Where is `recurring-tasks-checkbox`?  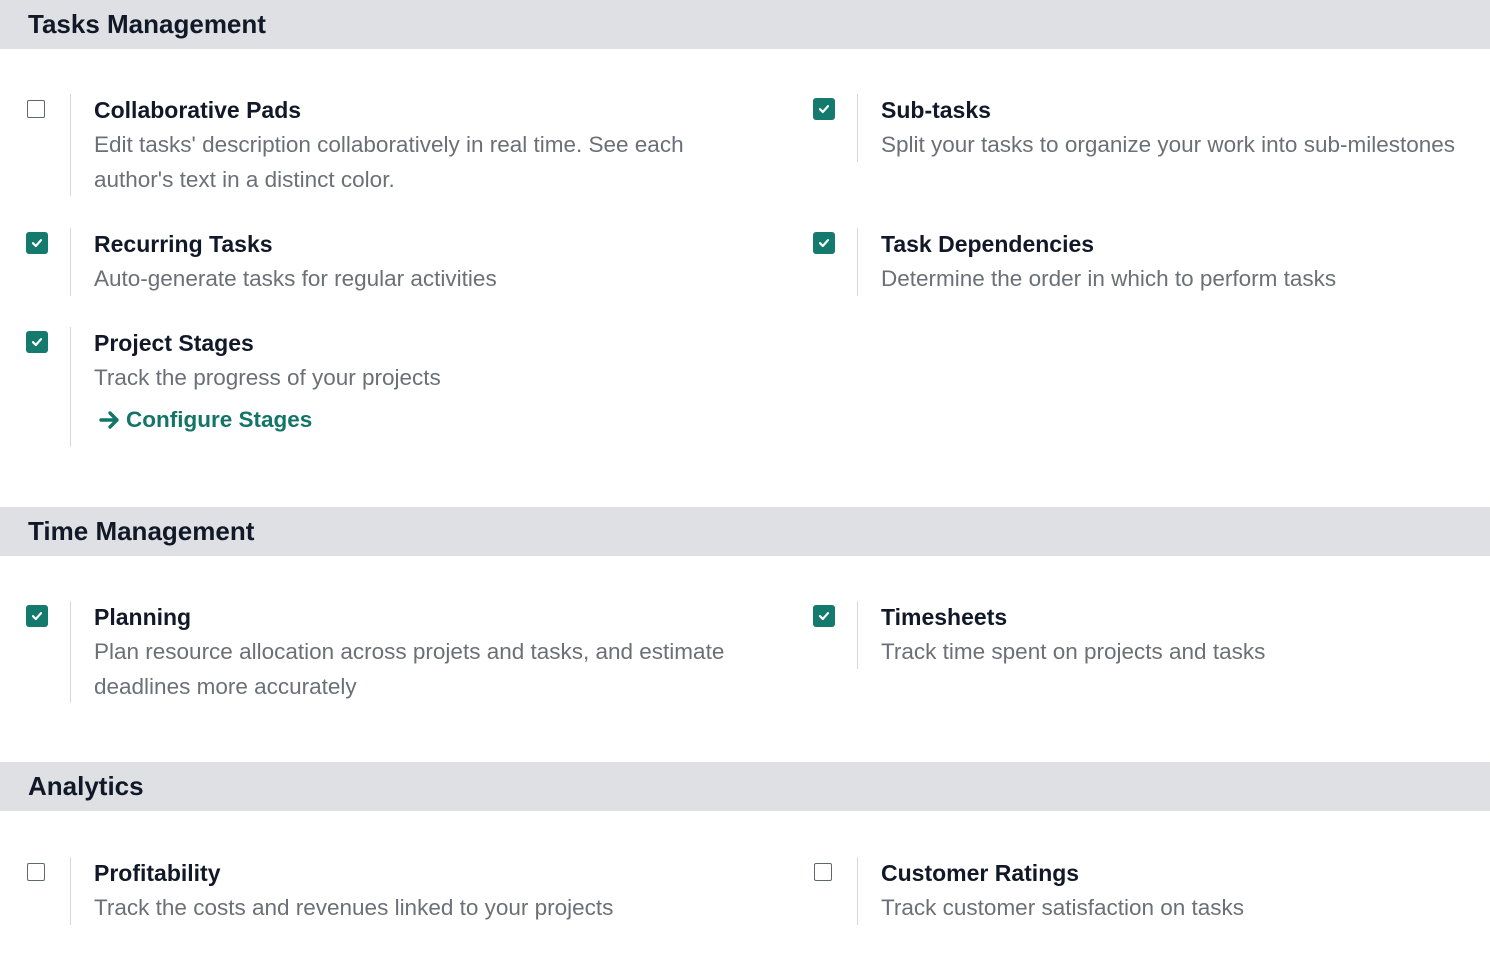
recurring-tasks-checkbox is located at coordinates (37, 243).